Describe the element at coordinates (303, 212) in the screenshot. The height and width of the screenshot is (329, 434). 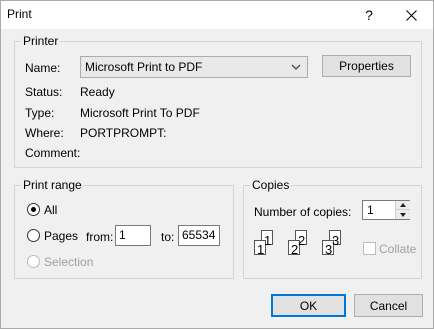
I see `number-of-copies-label: Number of copies:` at that location.